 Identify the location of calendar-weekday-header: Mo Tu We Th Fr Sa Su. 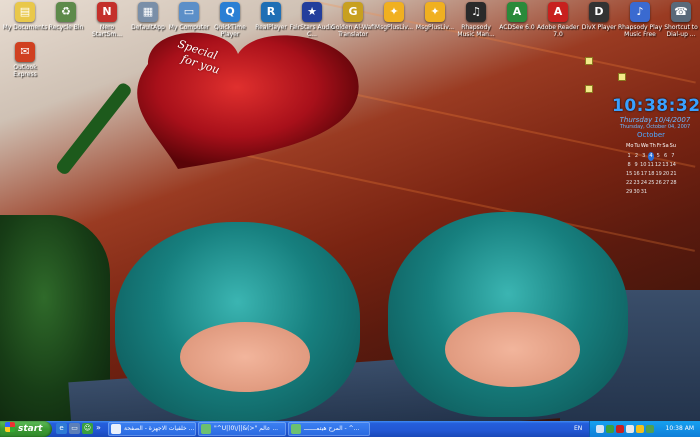
(651, 146).